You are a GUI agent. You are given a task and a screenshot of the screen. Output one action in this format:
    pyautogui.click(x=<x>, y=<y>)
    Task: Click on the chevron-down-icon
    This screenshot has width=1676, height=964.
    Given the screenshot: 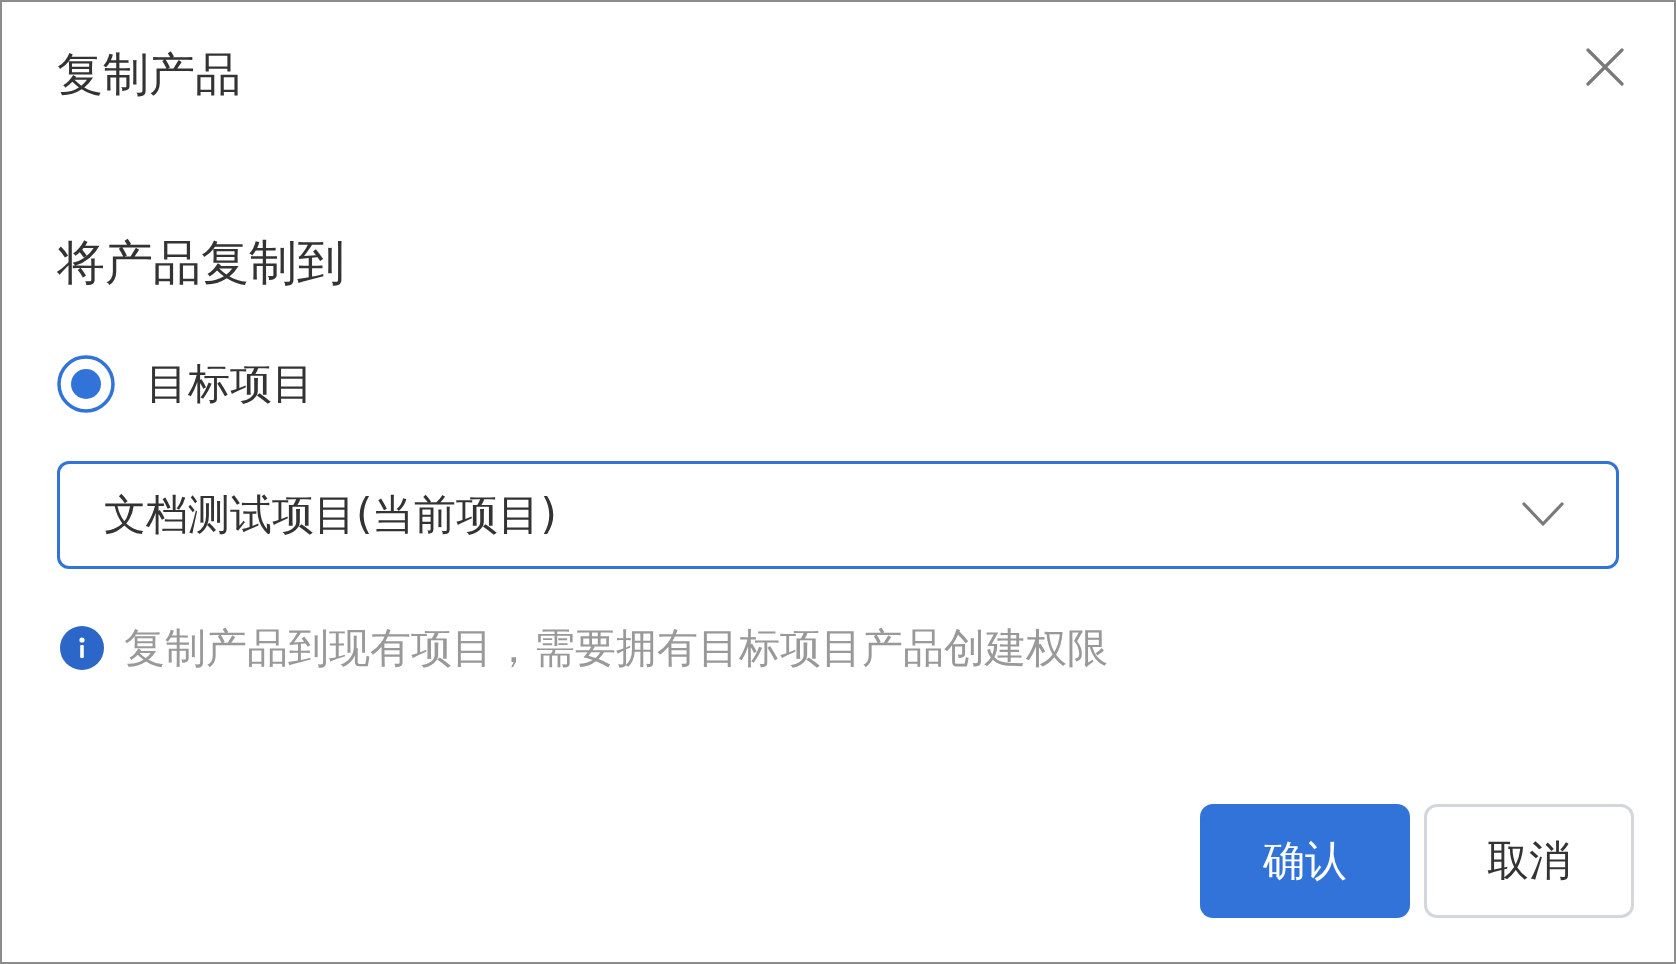 What is the action you would take?
    pyautogui.click(x=1543, y=515)
    